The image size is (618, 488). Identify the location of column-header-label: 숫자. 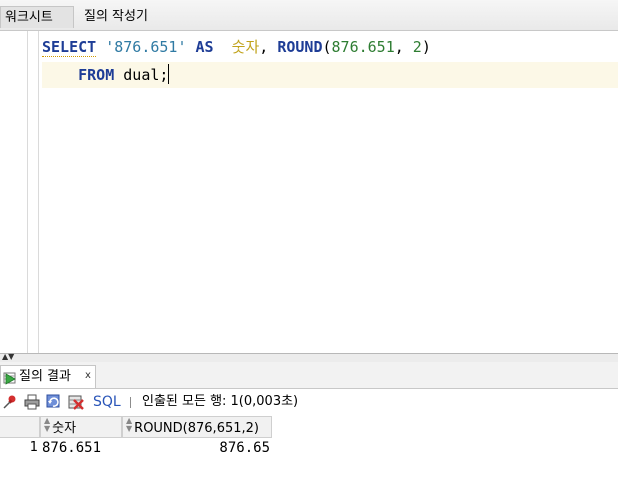
(64, 428).